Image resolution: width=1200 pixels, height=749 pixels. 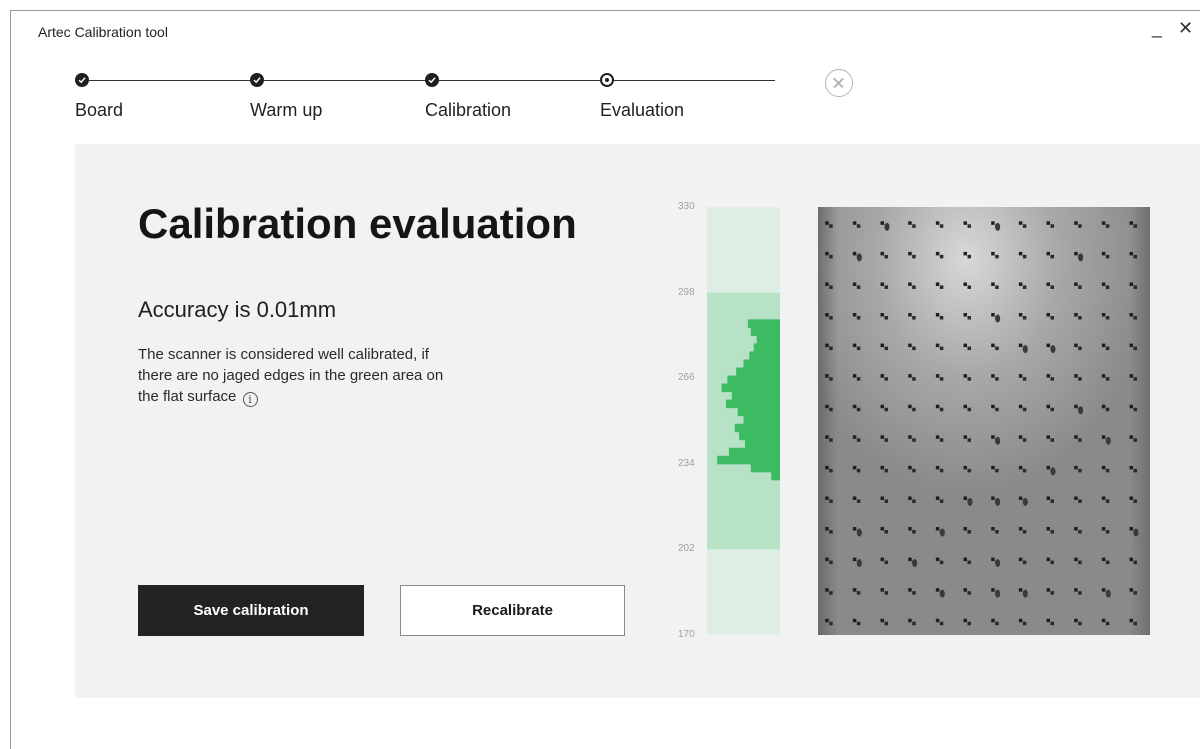 I want to click on deviation-histogram, so click(x=730, y=423).